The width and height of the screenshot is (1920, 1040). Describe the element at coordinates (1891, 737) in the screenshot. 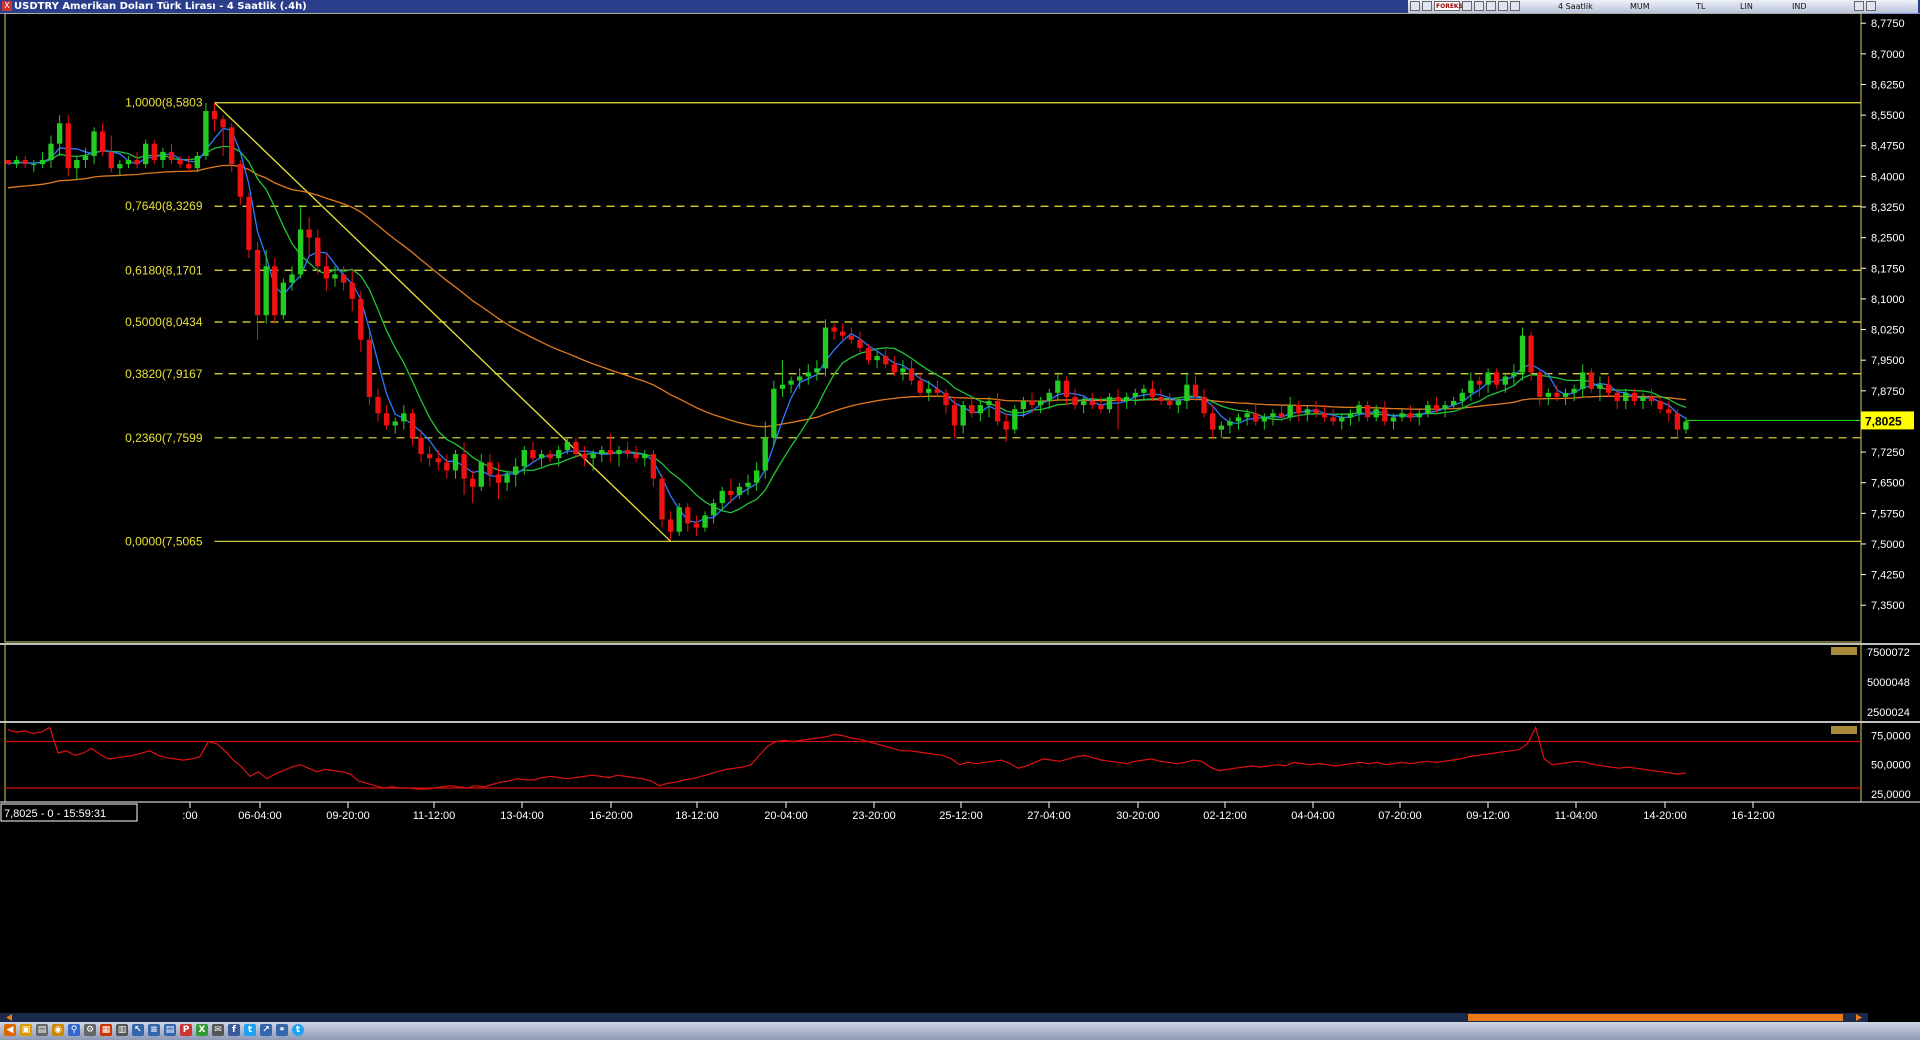

I see `oscillator-tick-label: 75,0000` at that location.